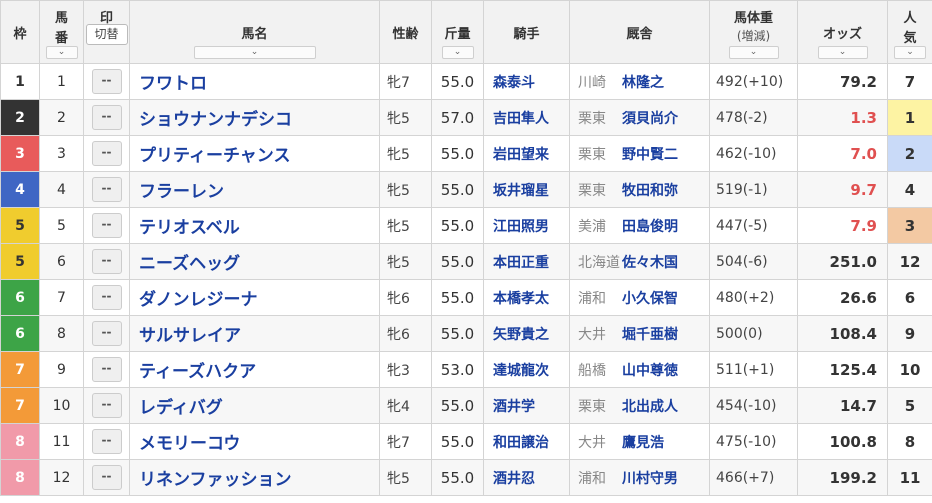 The height and width of the screenshot is (503, 932). What do you see at coordinates (753, 369) in the screenshot?
I see `body-weight-cell: 511(+1)` at bounding box center [753, 369].